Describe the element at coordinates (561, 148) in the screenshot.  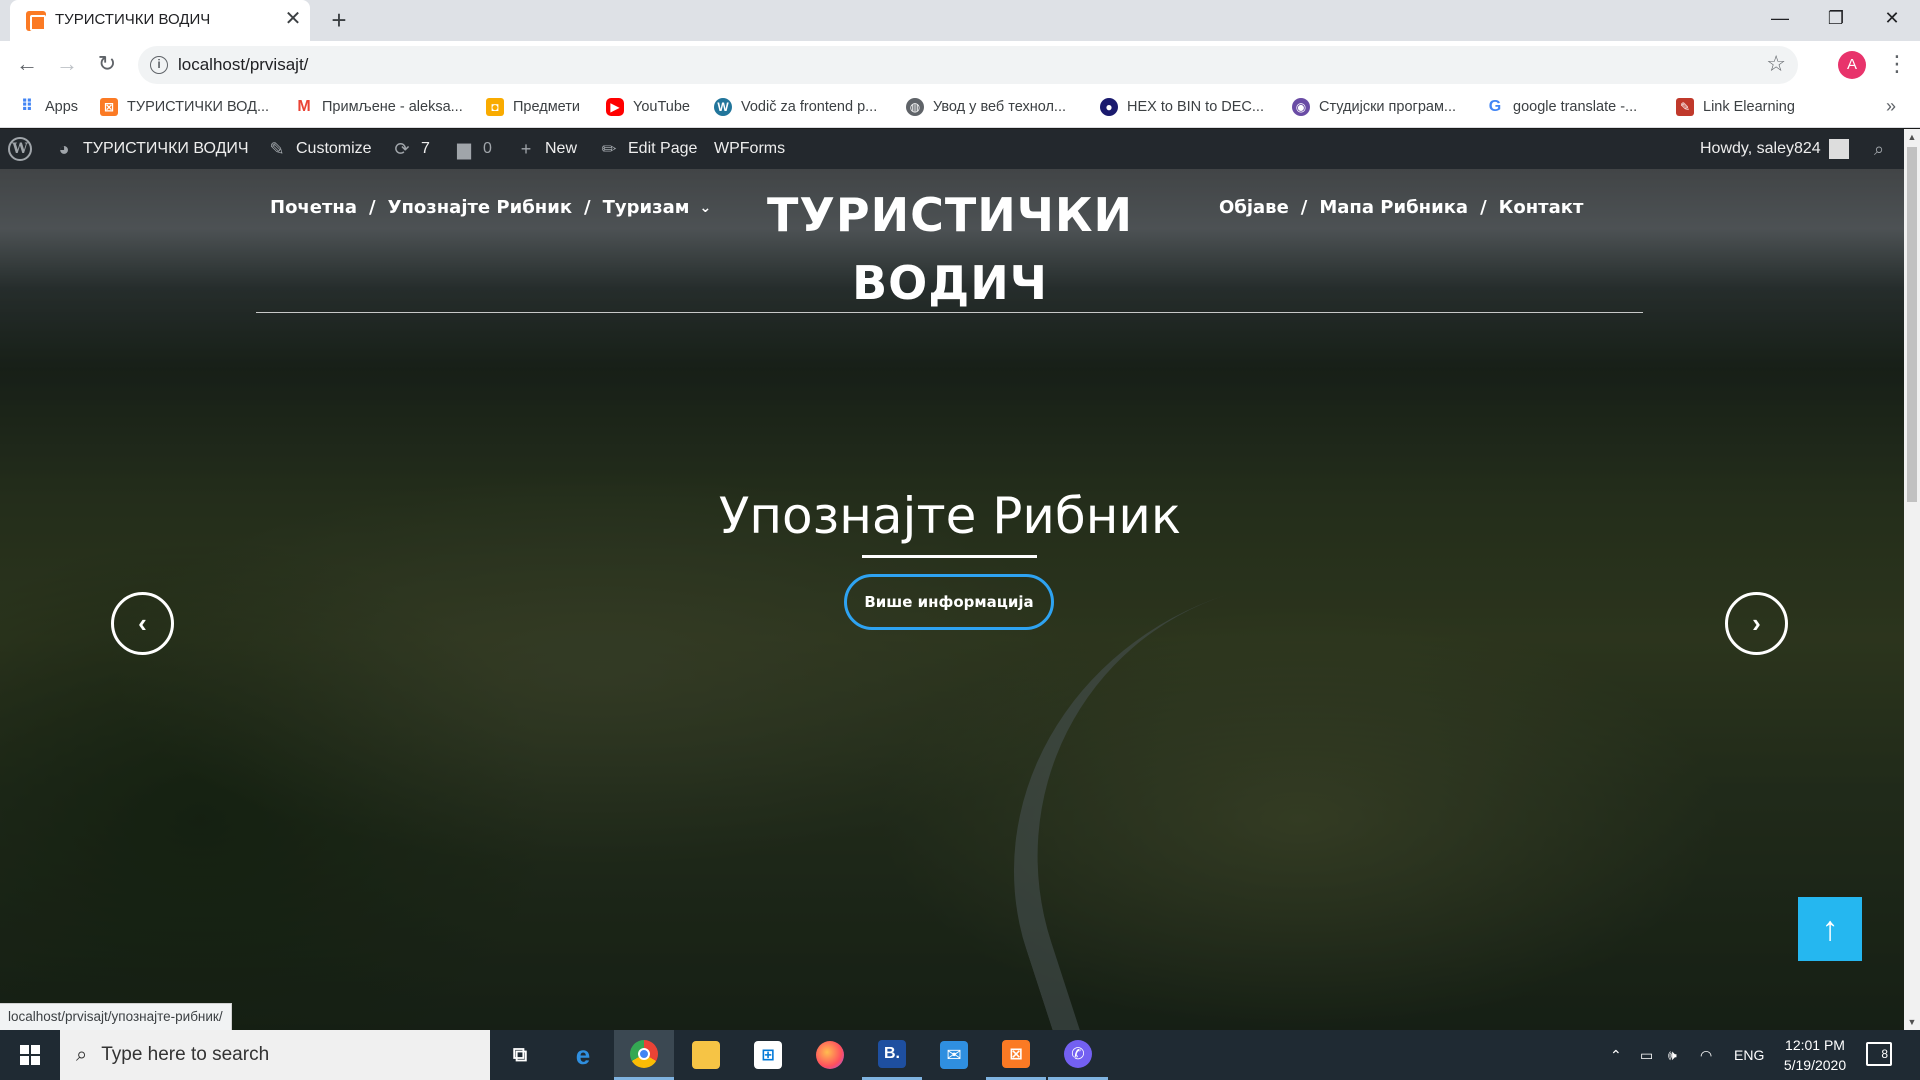
I see `new-label: New` at that location.